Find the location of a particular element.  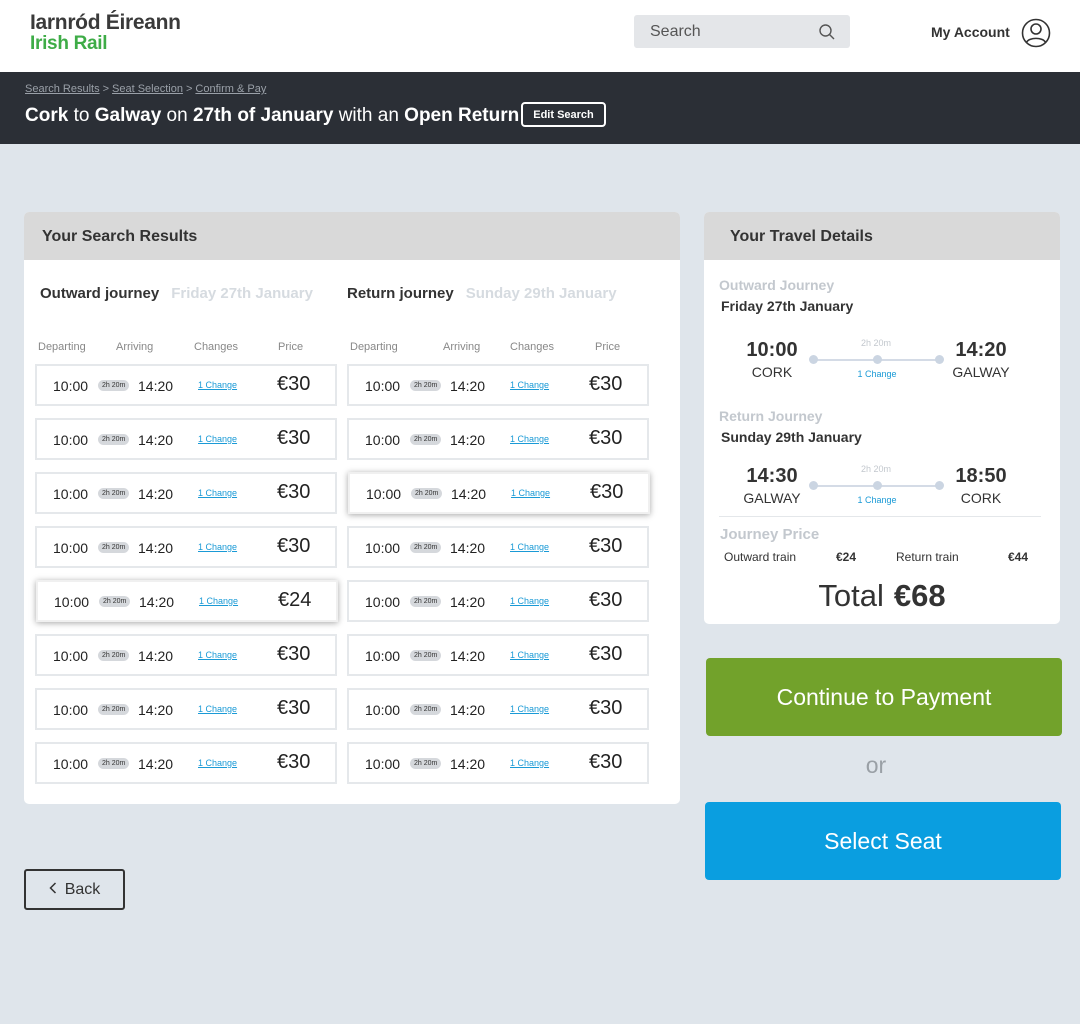

fare-price: €24 is located at coordinates (295, 600).